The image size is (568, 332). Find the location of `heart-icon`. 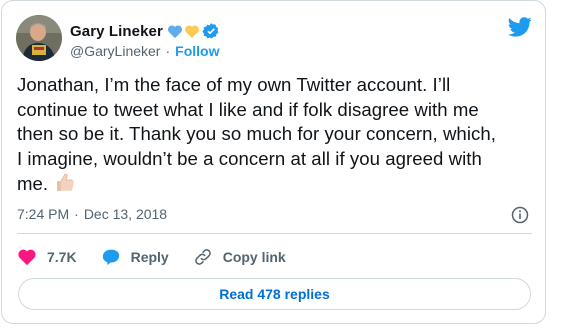

heart-icon is located at coordinates (27, 257).